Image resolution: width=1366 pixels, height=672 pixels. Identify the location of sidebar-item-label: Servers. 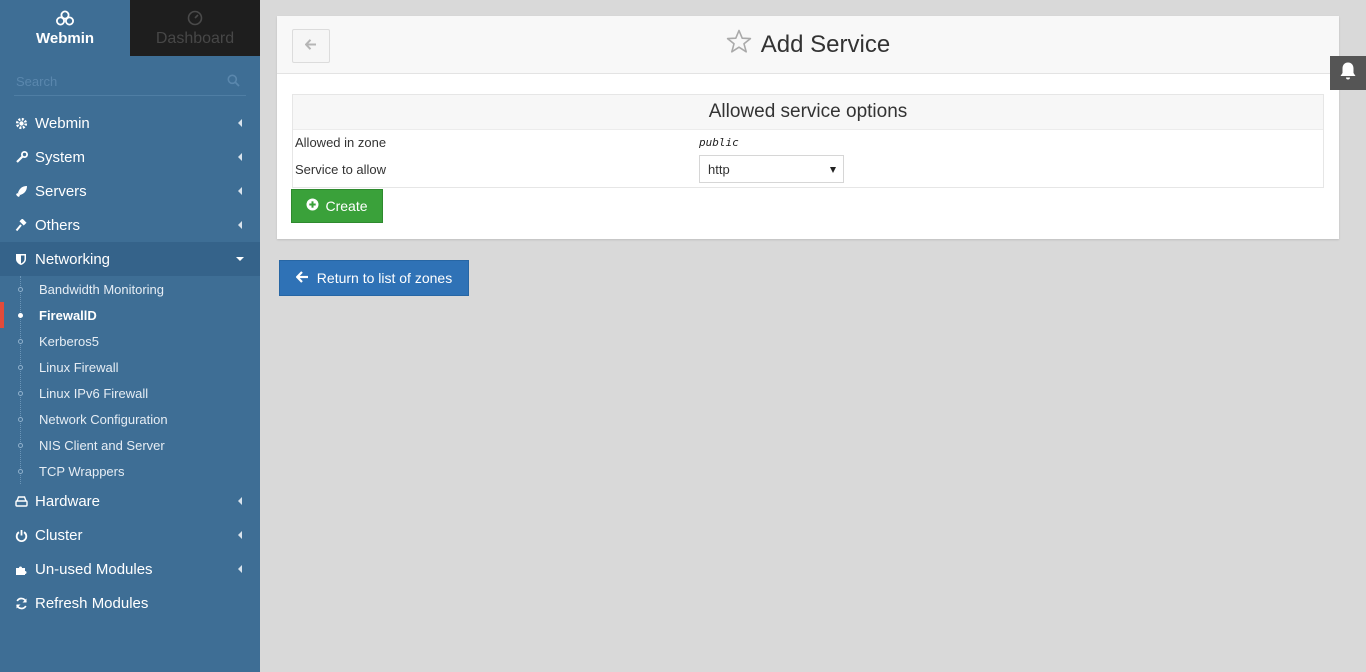
(61, 191).